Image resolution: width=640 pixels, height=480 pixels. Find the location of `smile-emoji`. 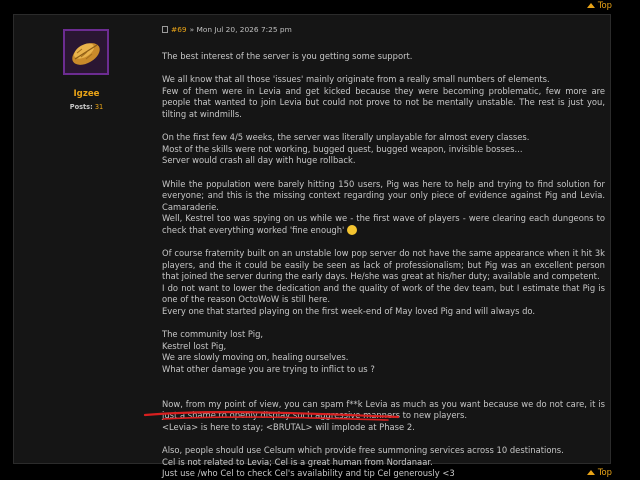

smile-emoji is located at coordinates (352, 229).